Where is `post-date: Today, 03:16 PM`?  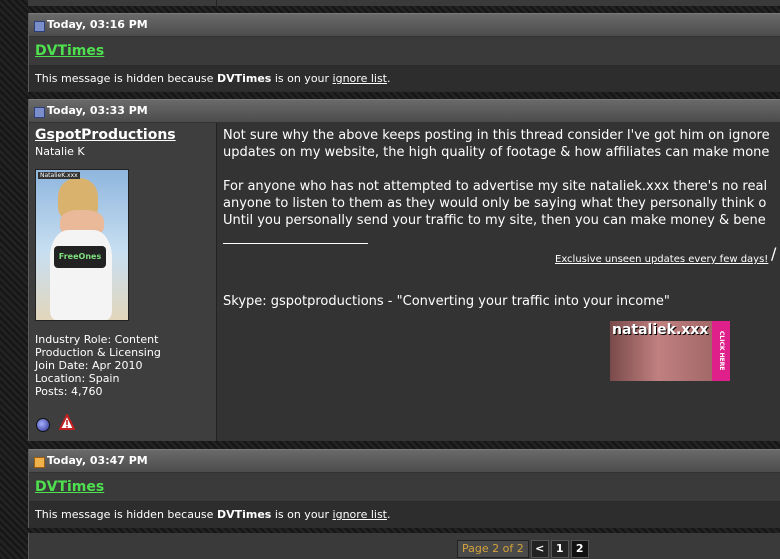 post-date: Today, 03:16 PM is located at coordinates (97, 24).